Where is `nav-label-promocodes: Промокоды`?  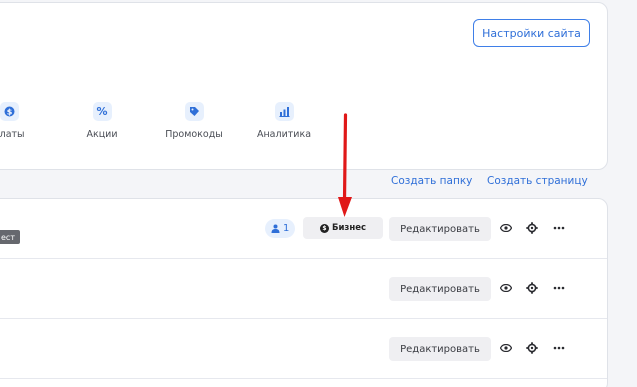
nav-label-promocodes: Промокоды is located at coordinates (194, 134).